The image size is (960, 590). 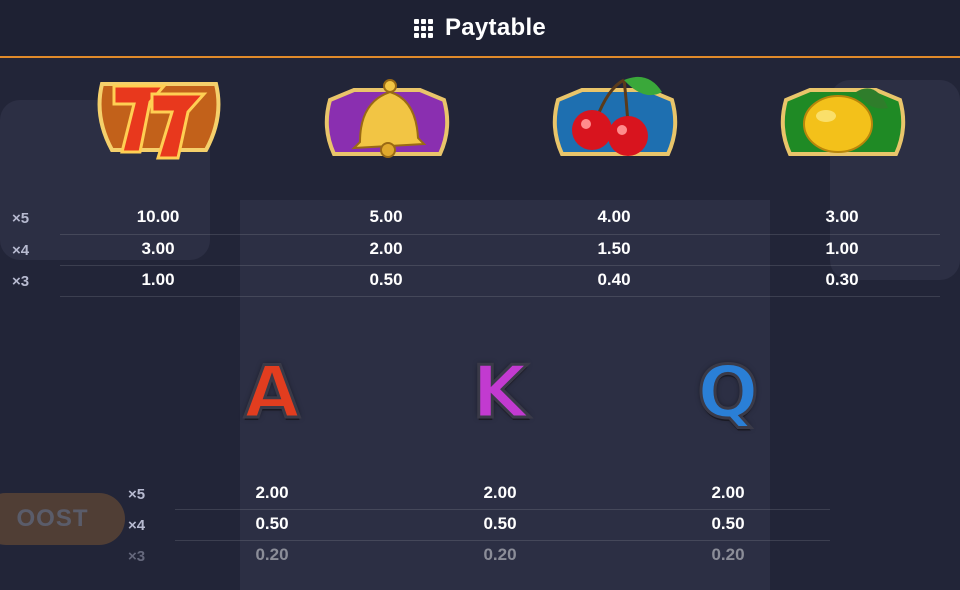 What do you see at coordinates (728, 492) in the screenshot?
I see `q-pay-x5: 2.00` at bounding box center [728, 492].